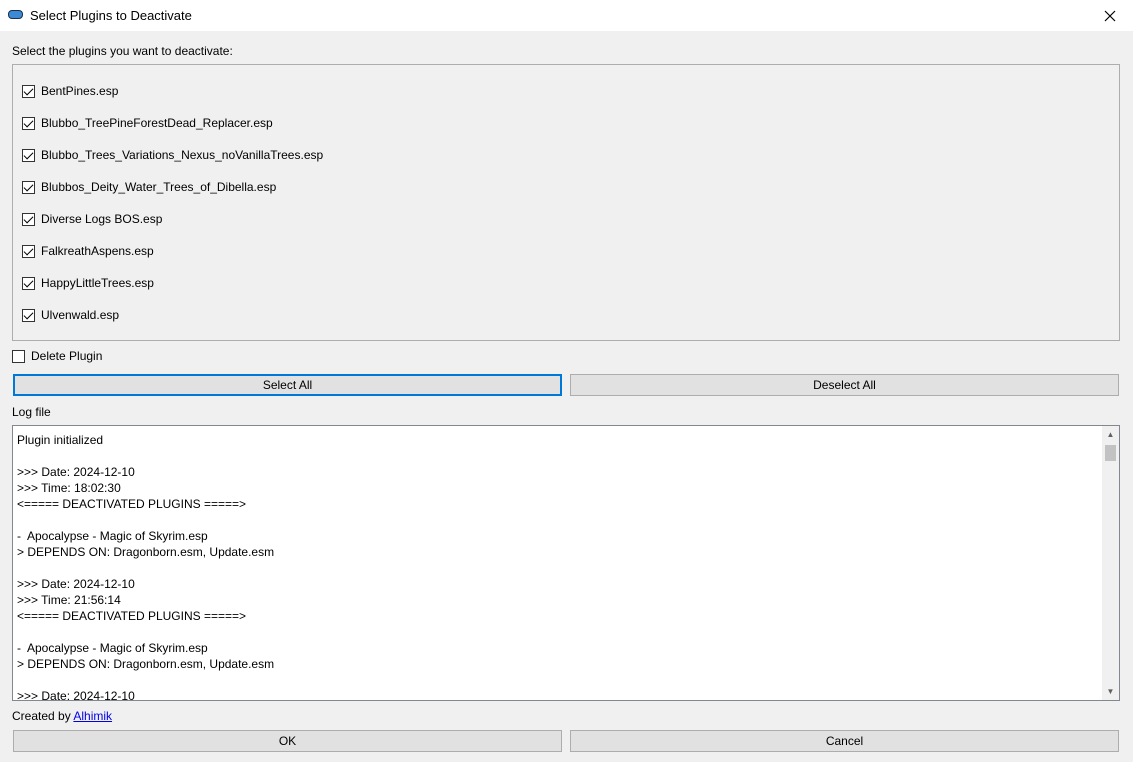  Describe the element at coordinates (80, 315) in the screenshot. I see `plugin-label: Ulvenwald.esp` at that location.